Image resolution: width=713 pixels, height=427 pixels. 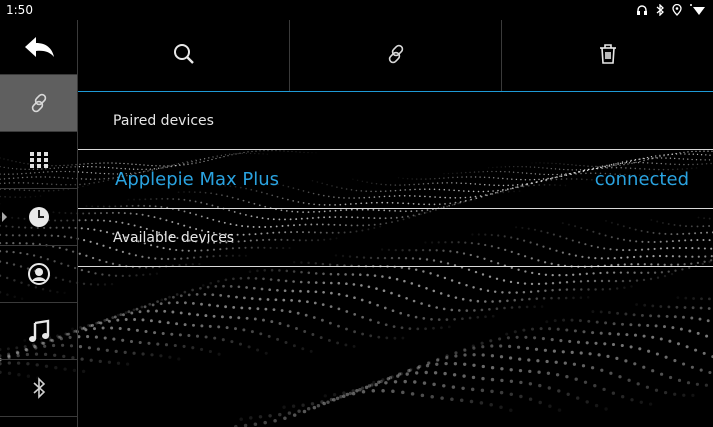 I want to click on available-devices-heading: Available devices, so click(x=174, y=237).